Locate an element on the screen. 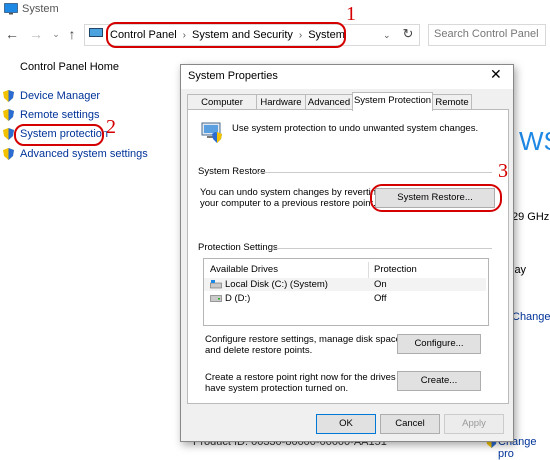  system-window-icon is located at coordinates (11, 9).